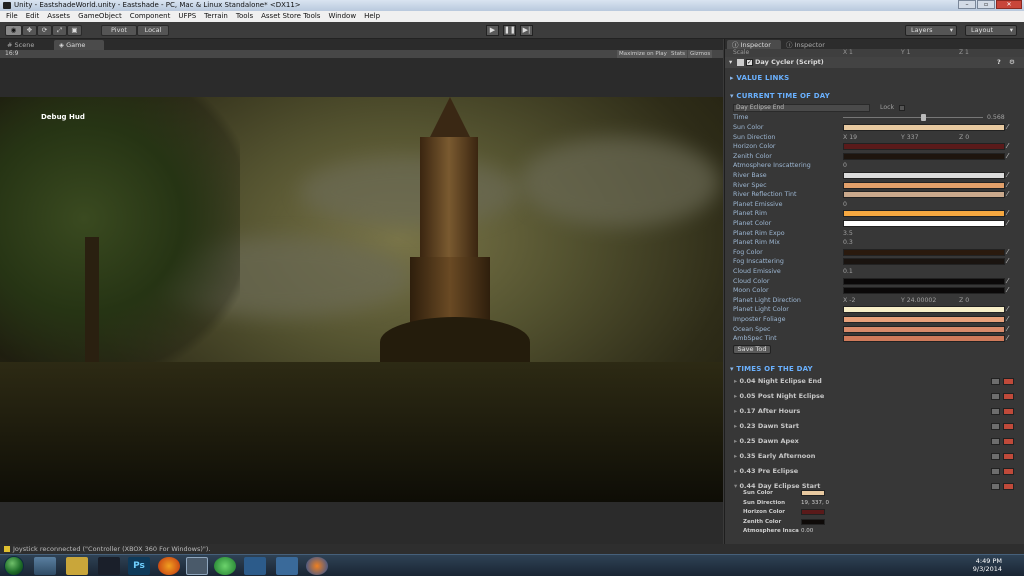 This screenshot has width=1024, height=576. I want to click on color-swatch-planet-rim, so click(924, 214).